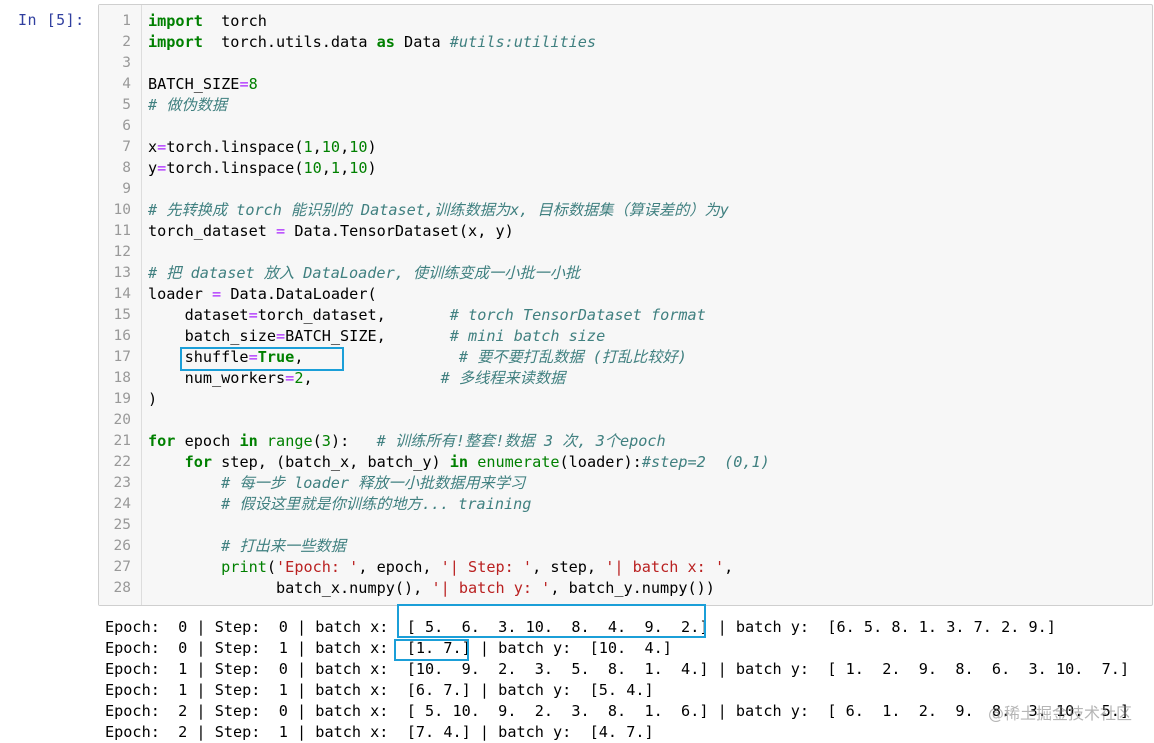 This screenshot has width=1154, height=743. Describe the element at coordinates (122, 504) in the screenshot. I see `line-number: 24` at that location.